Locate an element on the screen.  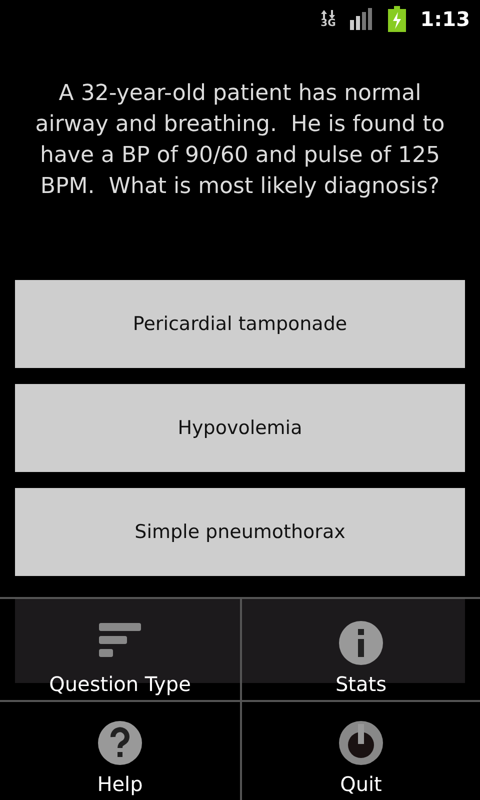
menu-item: Stats is located at coordinates (360, 649).